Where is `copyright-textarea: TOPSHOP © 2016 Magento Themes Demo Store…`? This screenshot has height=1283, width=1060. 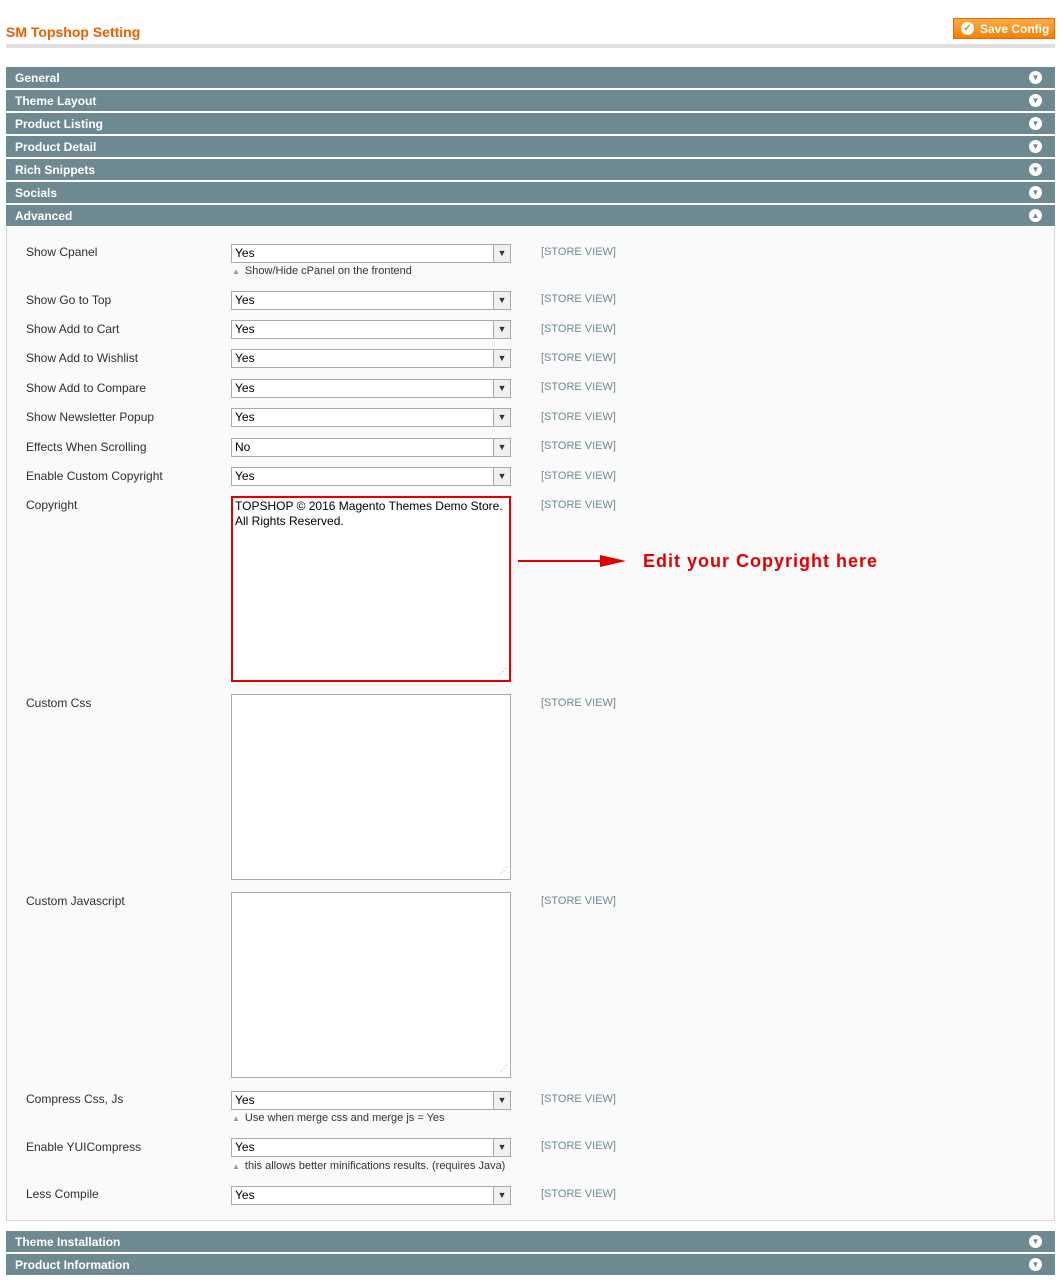
copyright-textarea: TOPSHOP © 2016 Magento Themes Demo Store… is located at coordinates (371, 589).